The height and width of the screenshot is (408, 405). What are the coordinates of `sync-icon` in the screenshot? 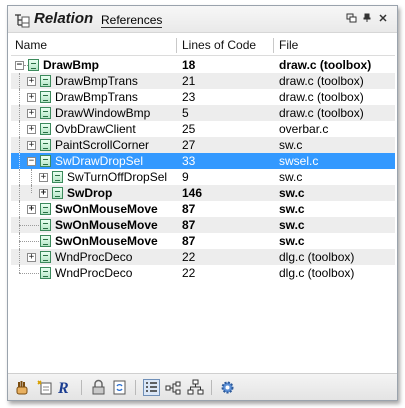 It's located at (119, 387).